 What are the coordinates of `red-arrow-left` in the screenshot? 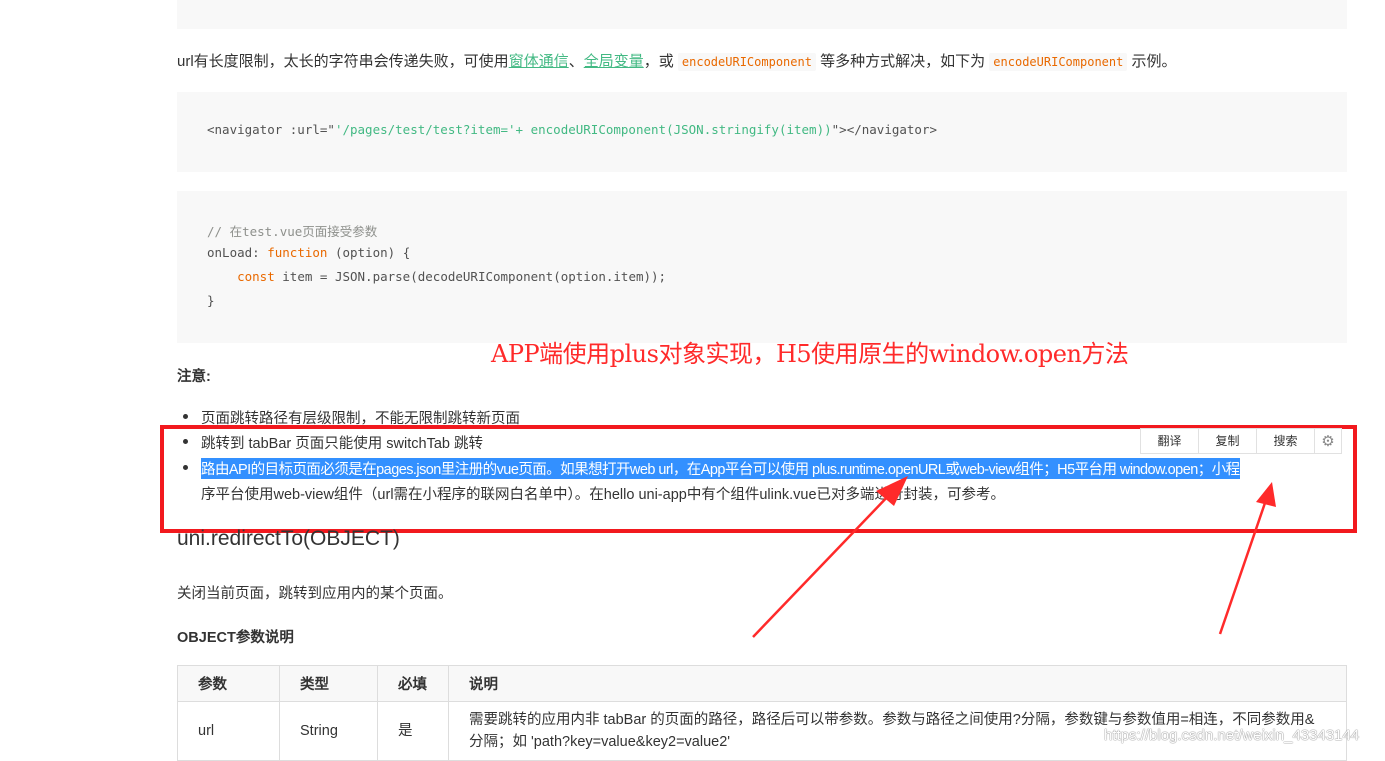 It's located at (830, 557).